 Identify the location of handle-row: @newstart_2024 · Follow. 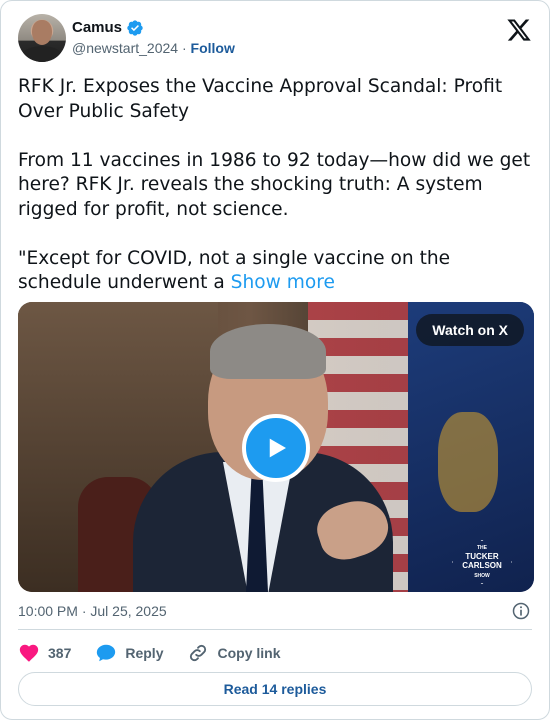
(153, 48).